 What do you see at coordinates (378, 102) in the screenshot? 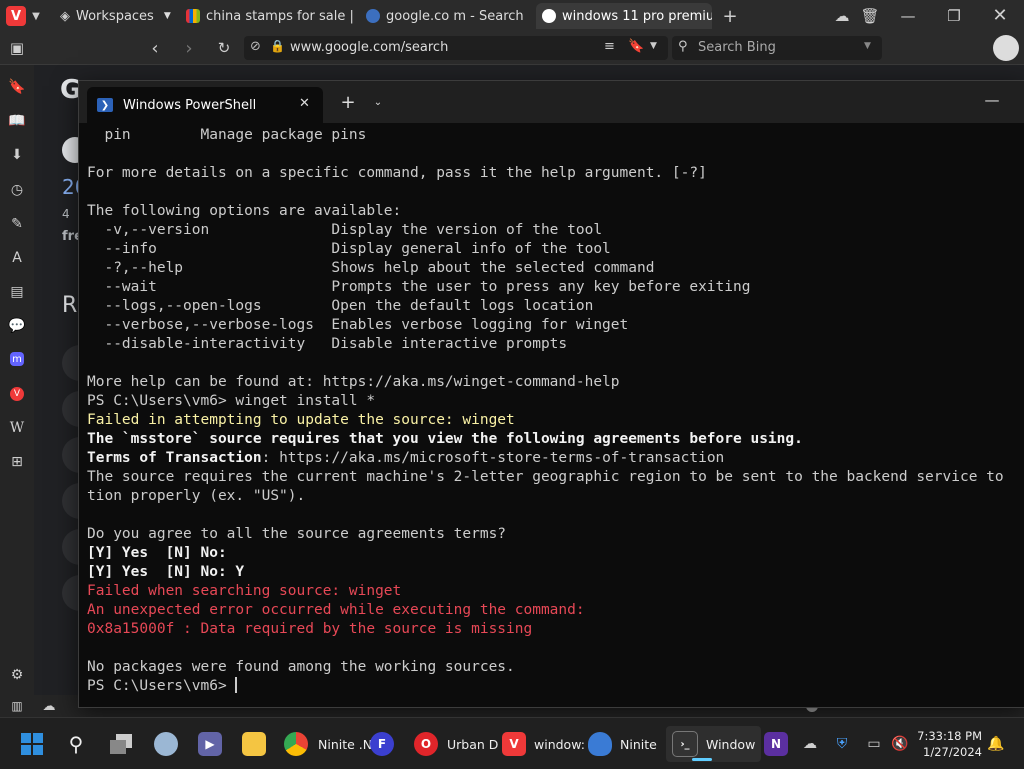
I see `tab-dropdown-icon: ⌄` at bounding box center [378, 102].